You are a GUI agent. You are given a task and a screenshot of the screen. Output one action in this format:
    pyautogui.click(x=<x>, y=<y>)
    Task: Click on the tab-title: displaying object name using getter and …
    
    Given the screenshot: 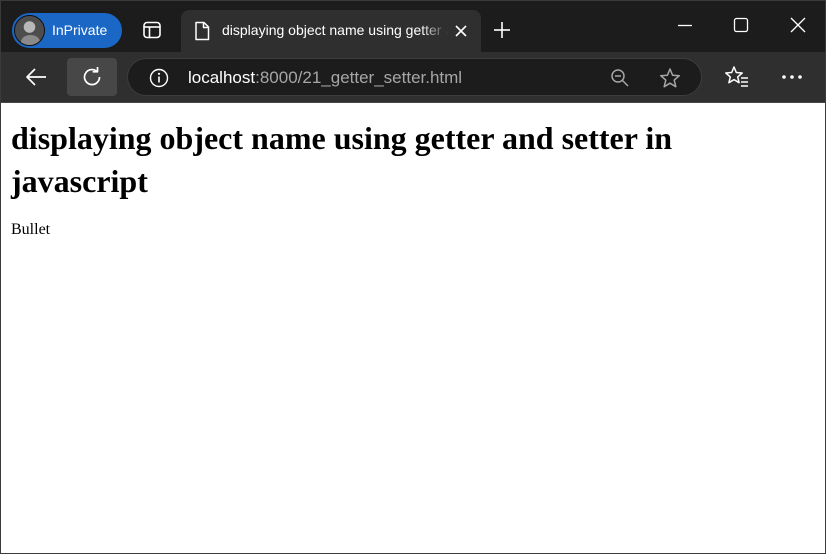 What is the action you would take?
    pyautogui.click(x=335, y=30)
    